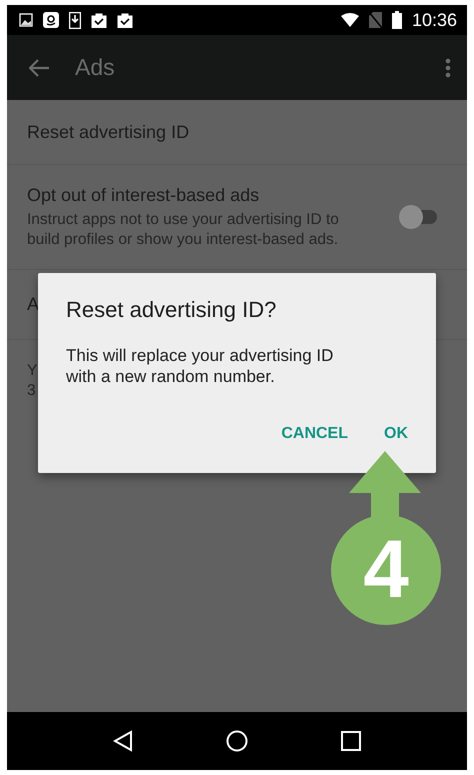 The image size is (474, 775). I want to click on back-arrow-icon, so click(39, 67).